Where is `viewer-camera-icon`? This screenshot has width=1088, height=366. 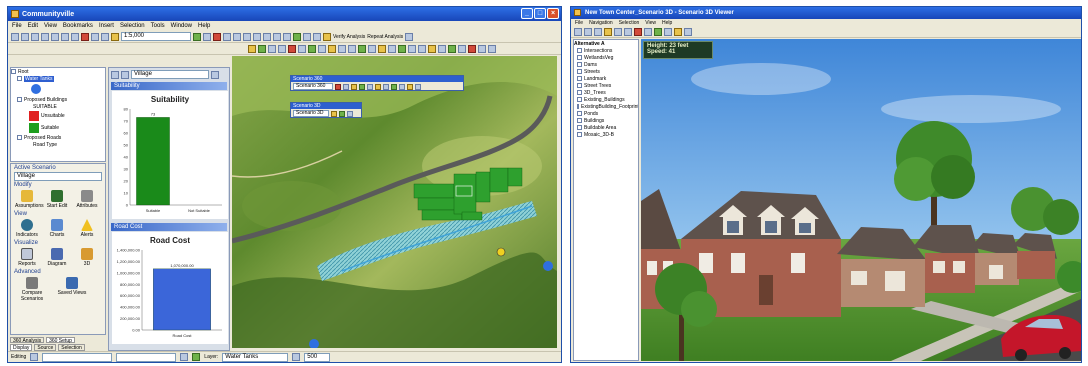
viewer-camera-icon is located at coordinates (688, 32).